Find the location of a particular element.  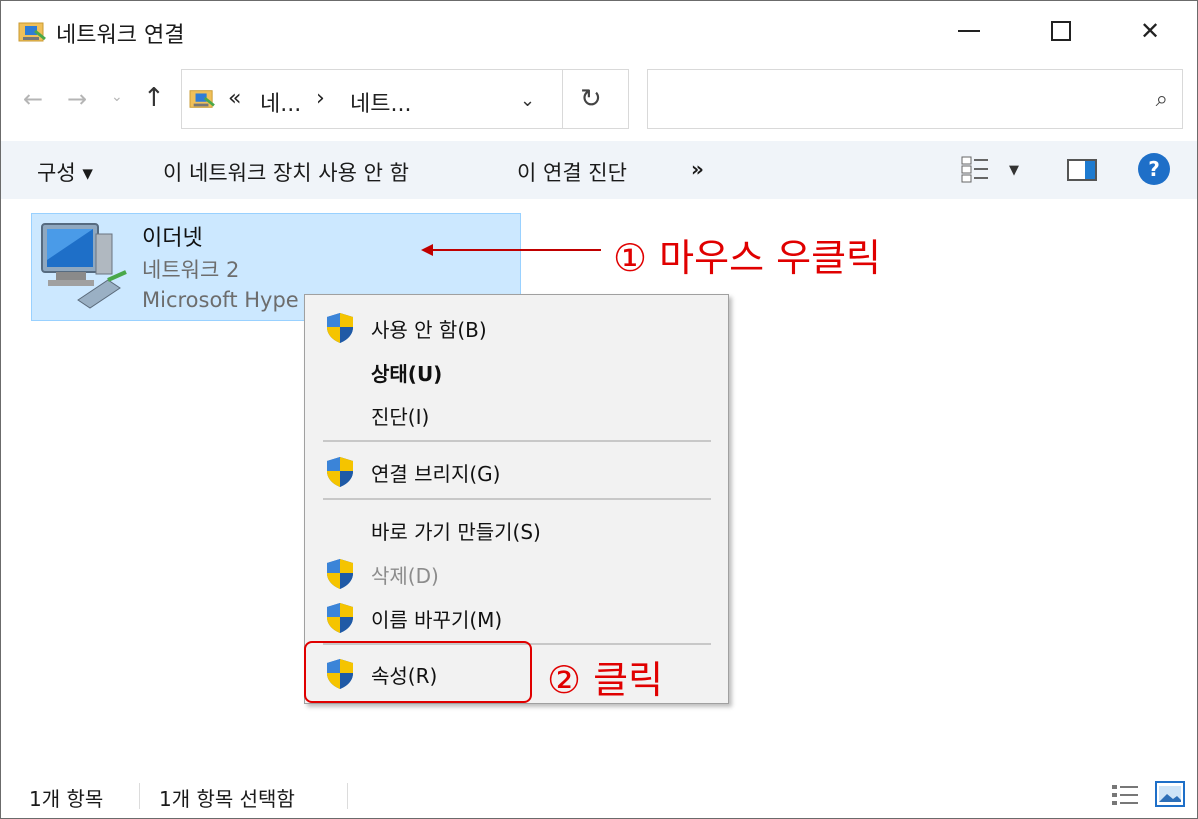

annotation-arrow-line is located at coordinates (515, 250).